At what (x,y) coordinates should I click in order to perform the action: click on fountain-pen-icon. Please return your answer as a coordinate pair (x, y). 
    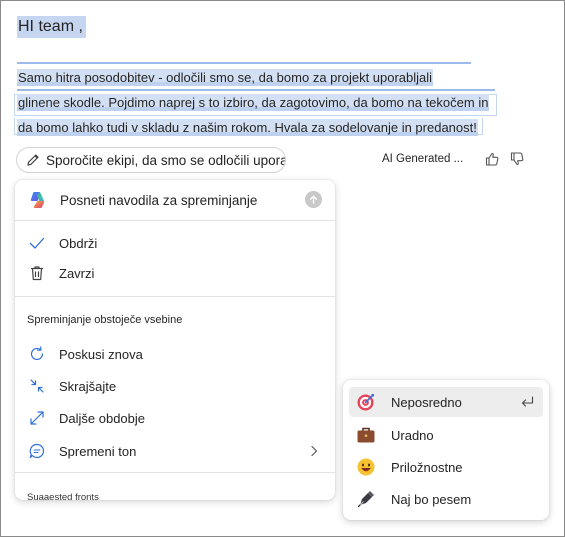
    Looking at the image, I should click on (366, 499).